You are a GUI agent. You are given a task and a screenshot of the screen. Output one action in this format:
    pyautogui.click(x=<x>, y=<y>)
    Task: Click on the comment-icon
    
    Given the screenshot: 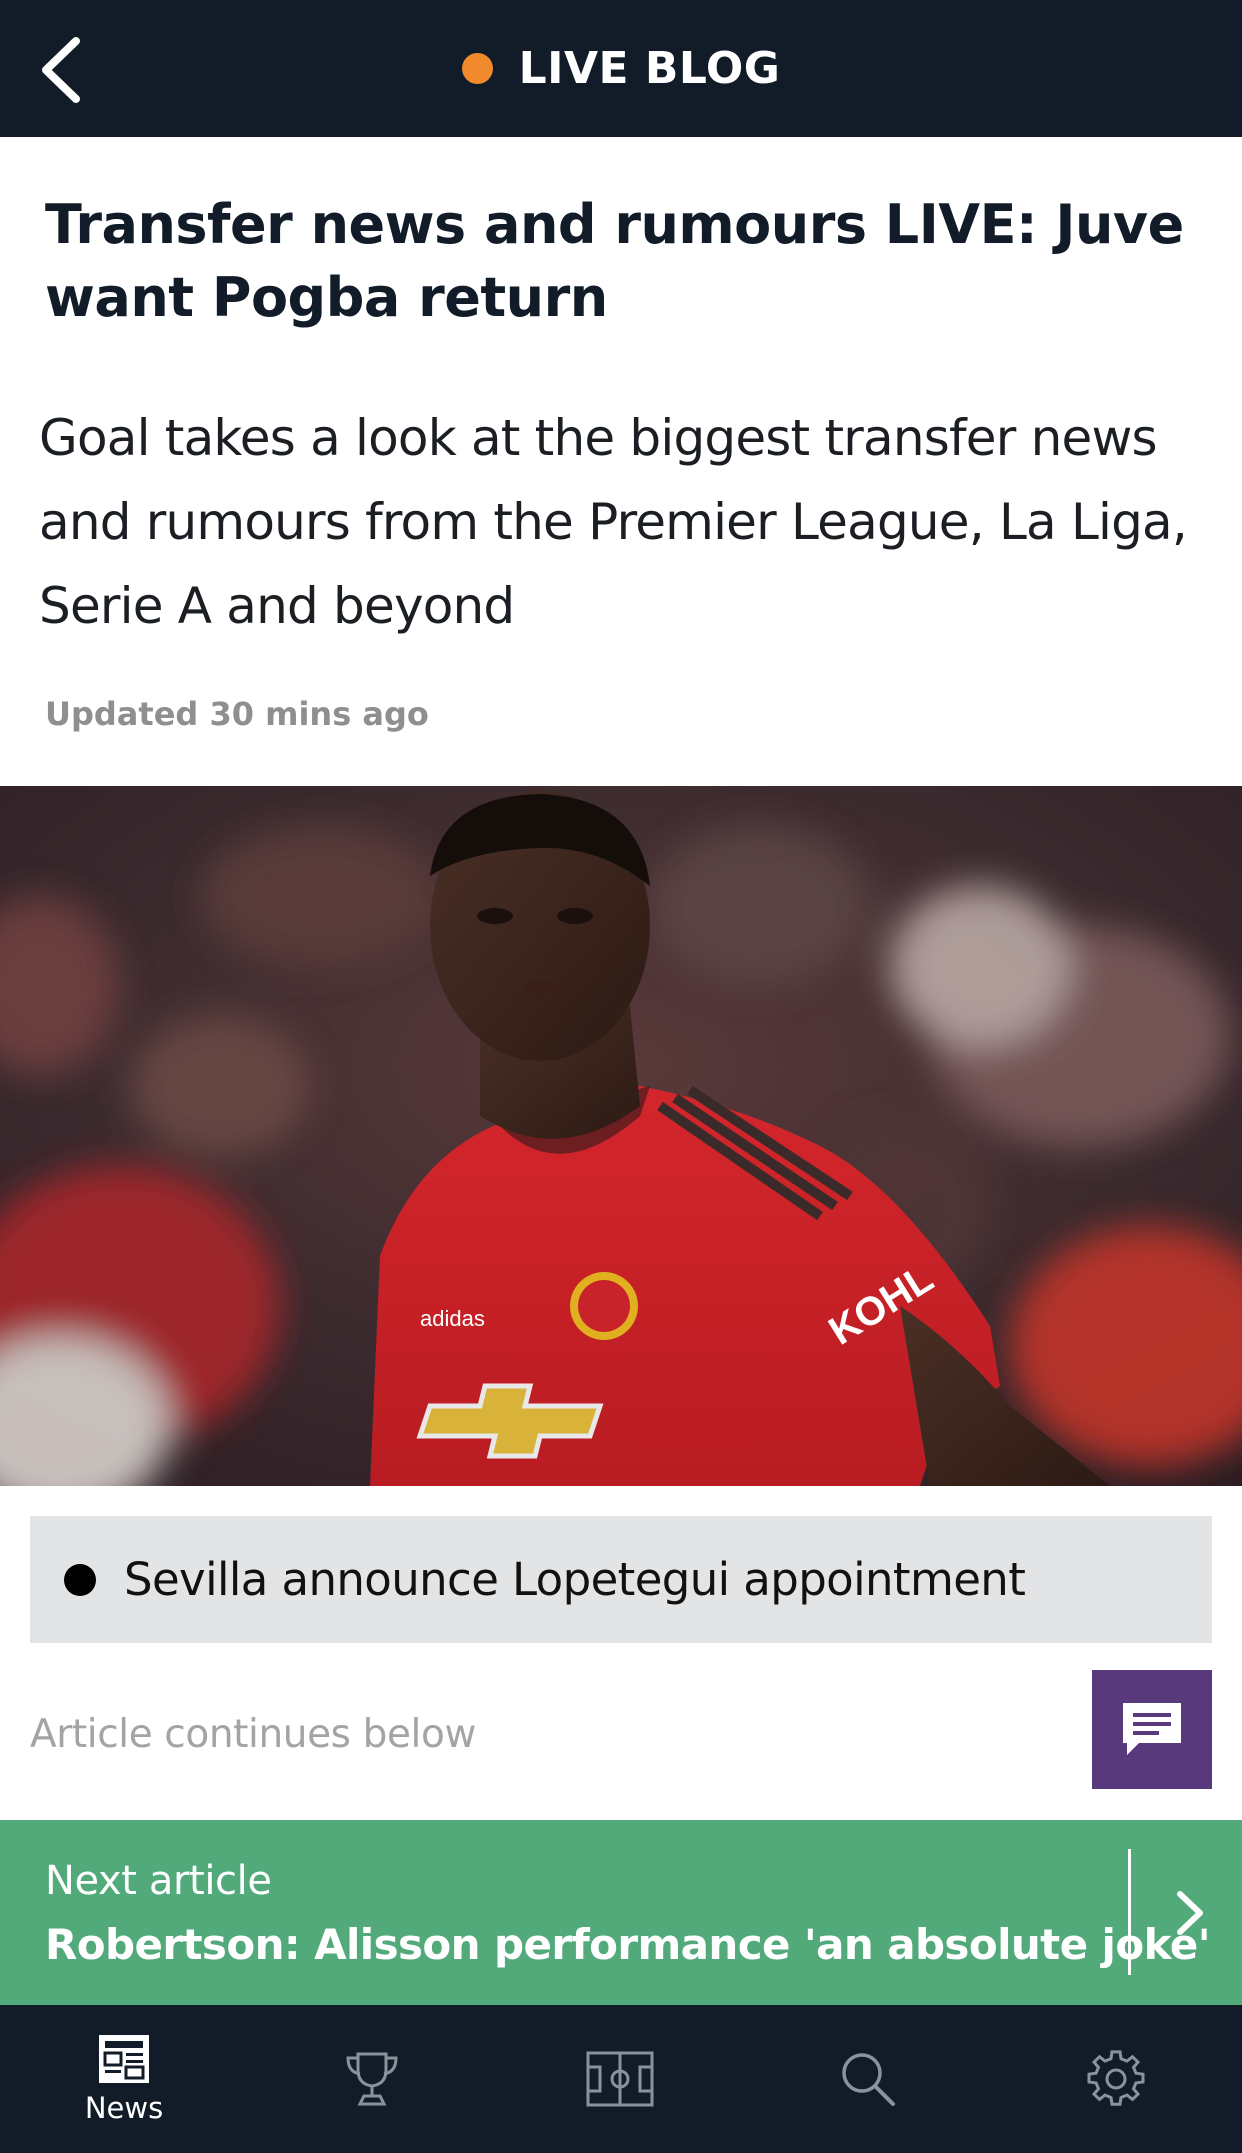 What is the action you would take?
    pyautogui.click(x=1152, y=1728)
    